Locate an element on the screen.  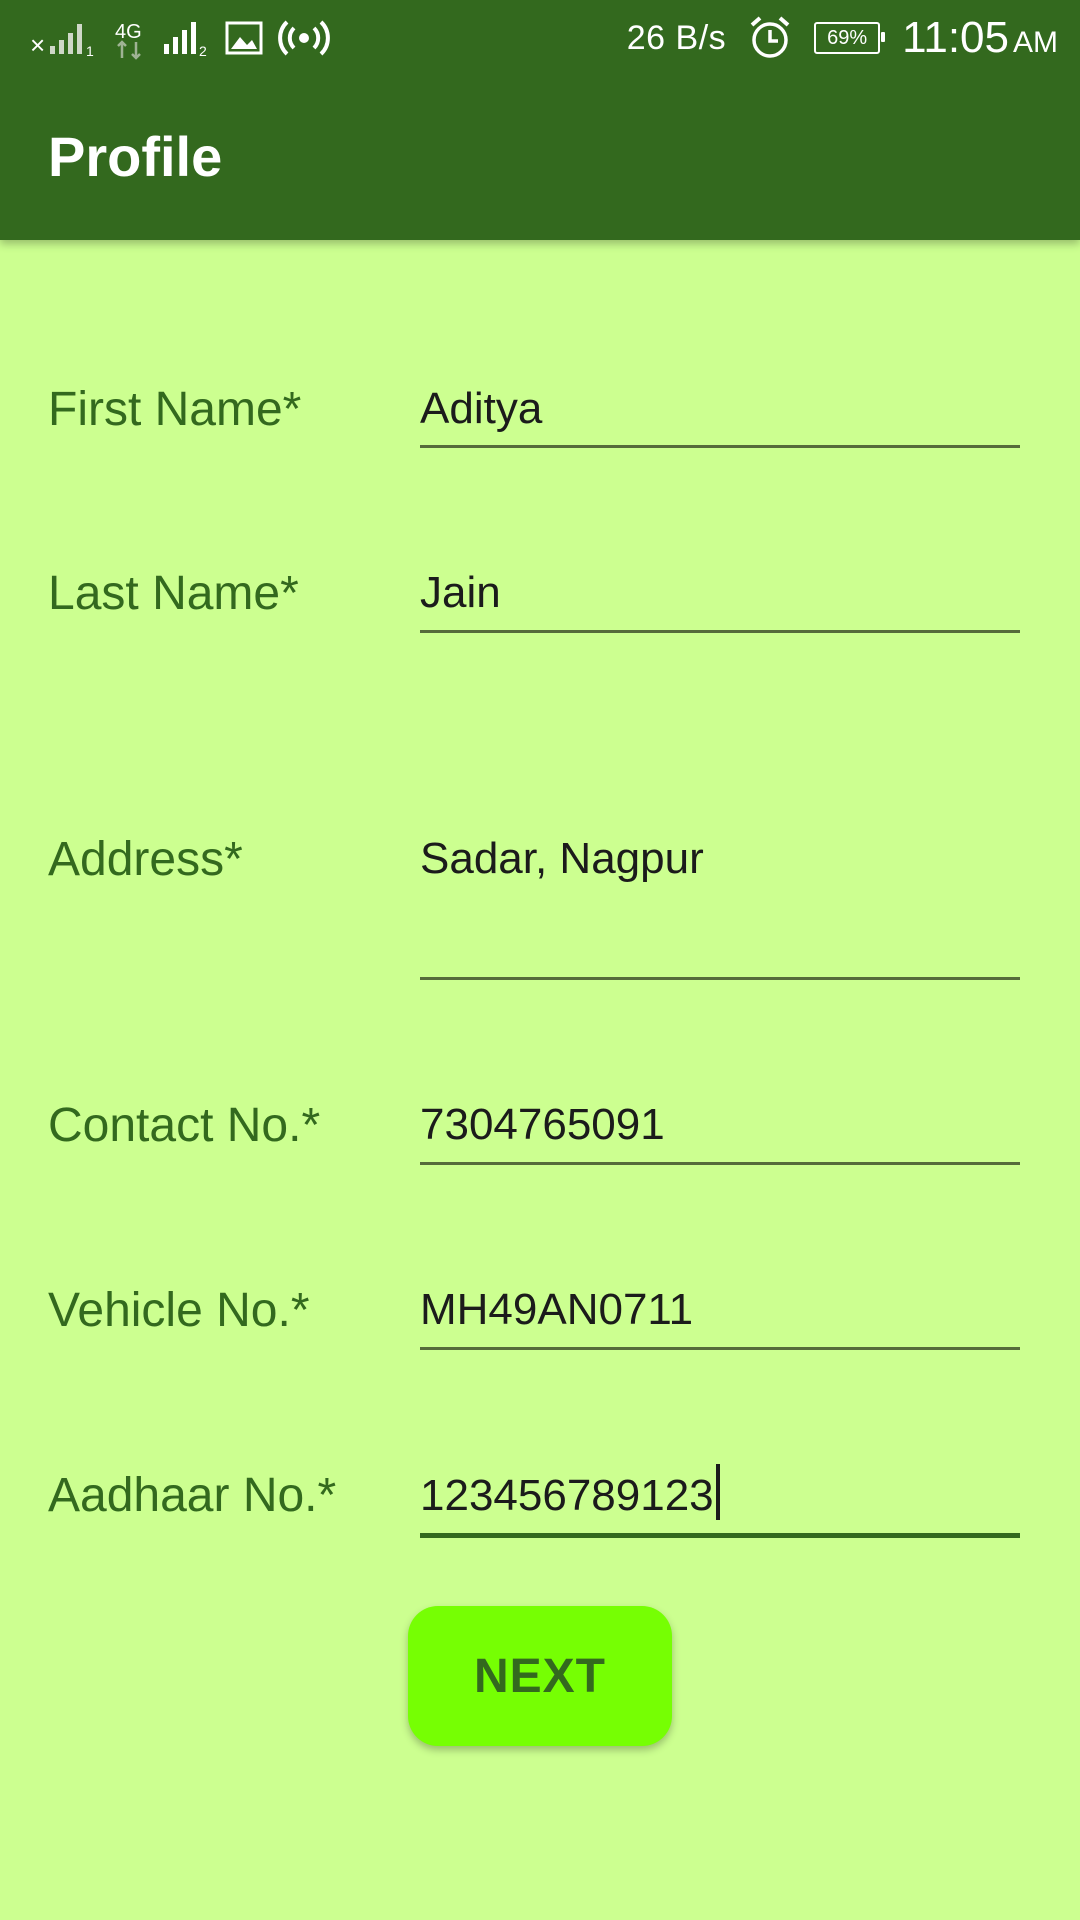
next-button: NEXT is located at coordinates (540, 1676).